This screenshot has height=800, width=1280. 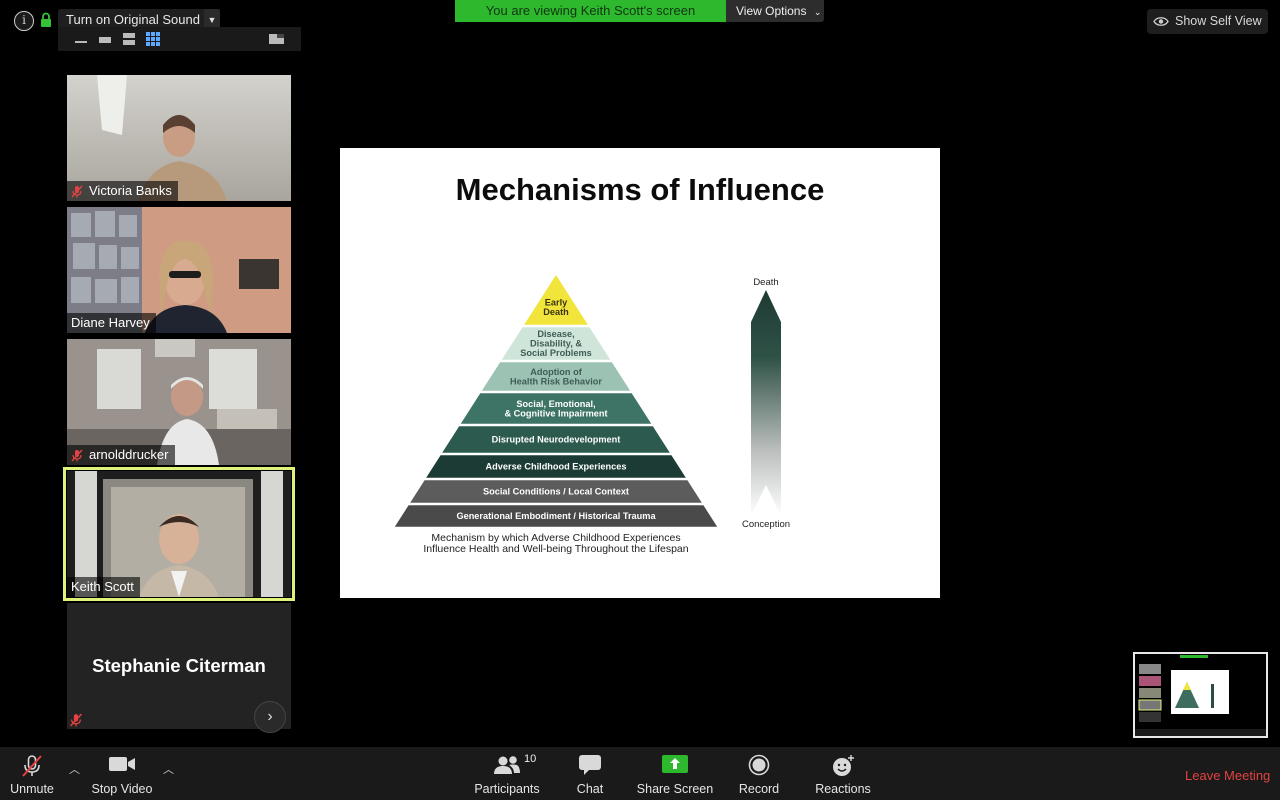 I want to click on encryption-lock-icon, so click(x=46, y=22).